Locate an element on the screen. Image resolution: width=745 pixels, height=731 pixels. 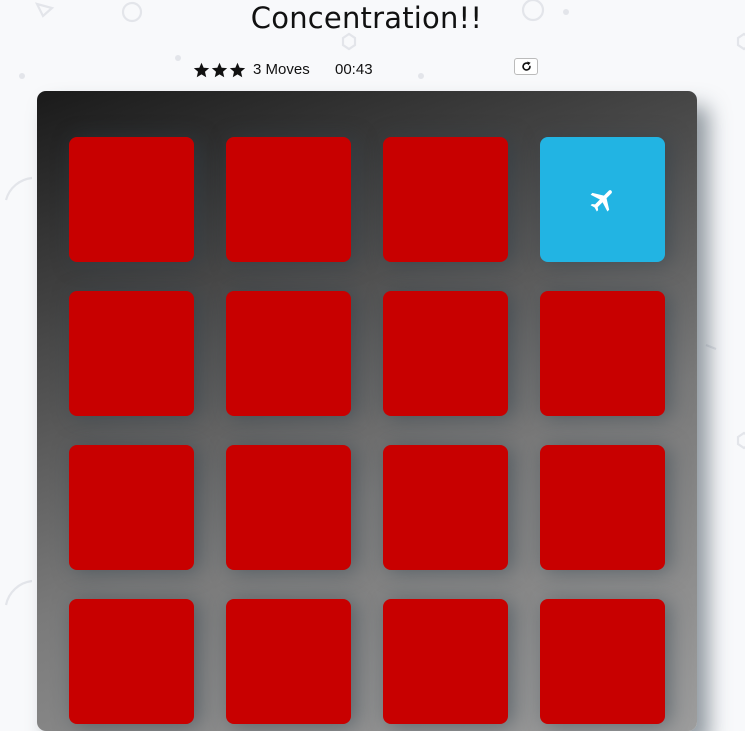
score-panel: 3 Moves 00:43 is located at coordinates (368, 70).